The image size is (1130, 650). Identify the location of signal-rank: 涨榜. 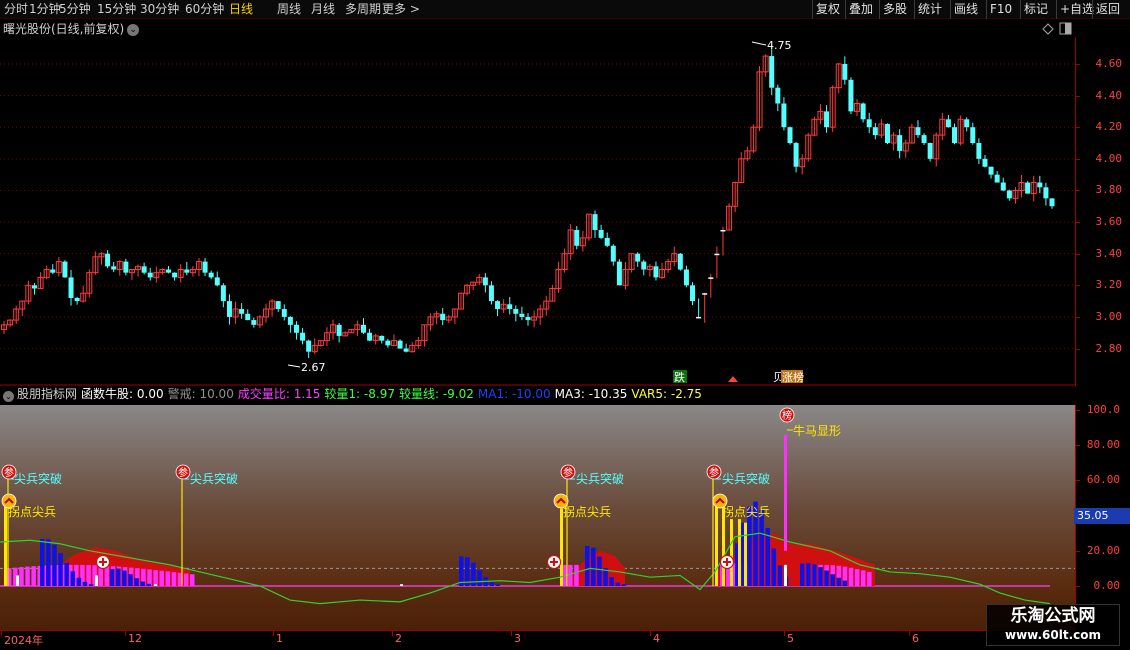
(793, 377).